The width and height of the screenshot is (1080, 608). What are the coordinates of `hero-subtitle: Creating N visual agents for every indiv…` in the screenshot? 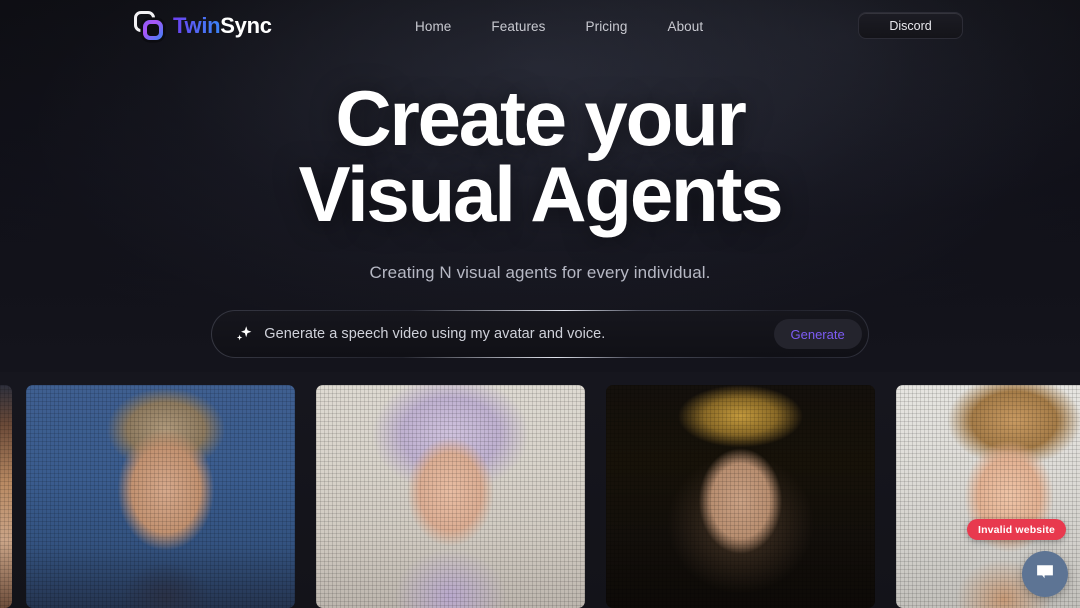 It's located at (540, 272).